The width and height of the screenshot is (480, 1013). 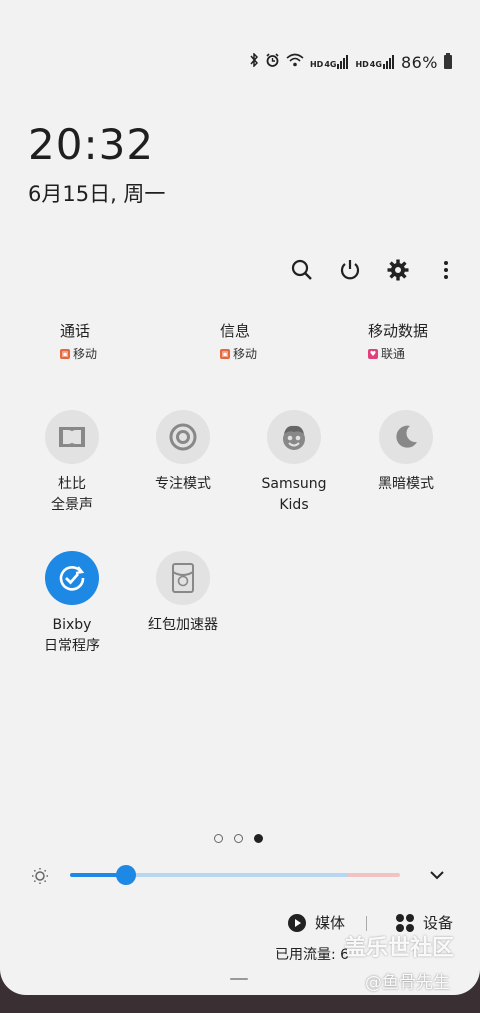 I want to click on dolby-icon, so click(x=72, y=437).